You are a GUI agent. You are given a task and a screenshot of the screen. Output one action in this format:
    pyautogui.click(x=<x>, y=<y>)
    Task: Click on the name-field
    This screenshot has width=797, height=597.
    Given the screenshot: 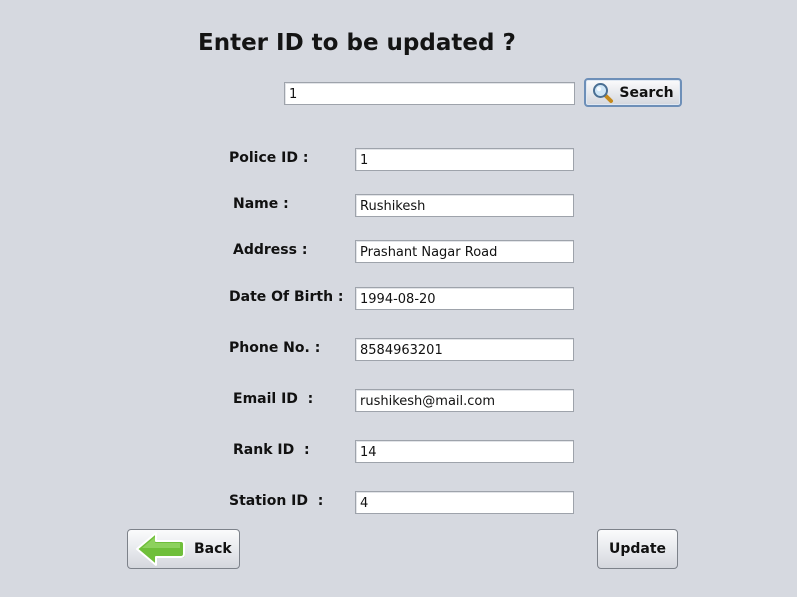 What is the action you would take?
    pyautogui.click(x=464, y=205)
    